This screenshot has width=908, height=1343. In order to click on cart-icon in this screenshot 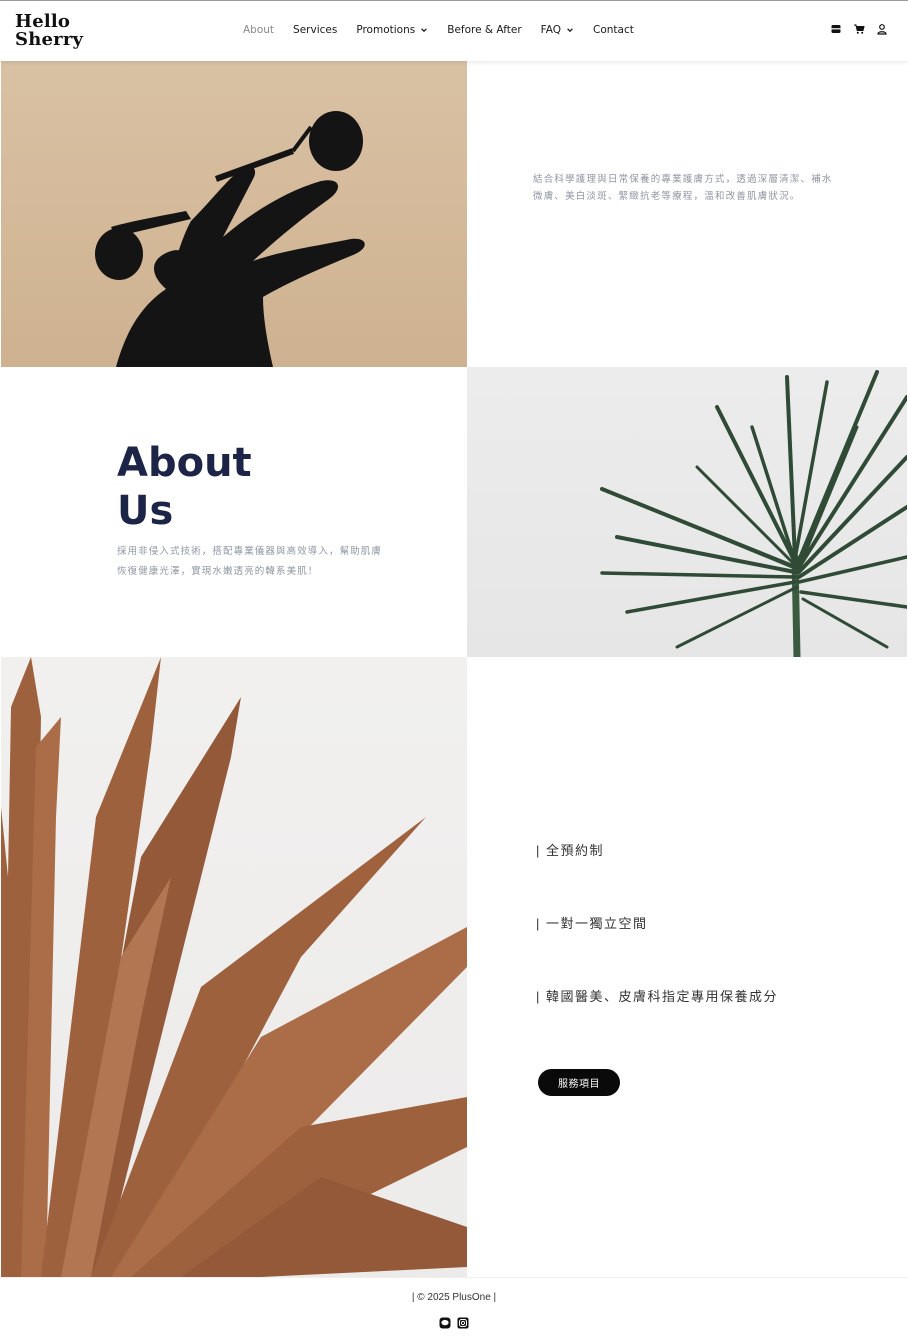, I will do `click(859, 29)`.